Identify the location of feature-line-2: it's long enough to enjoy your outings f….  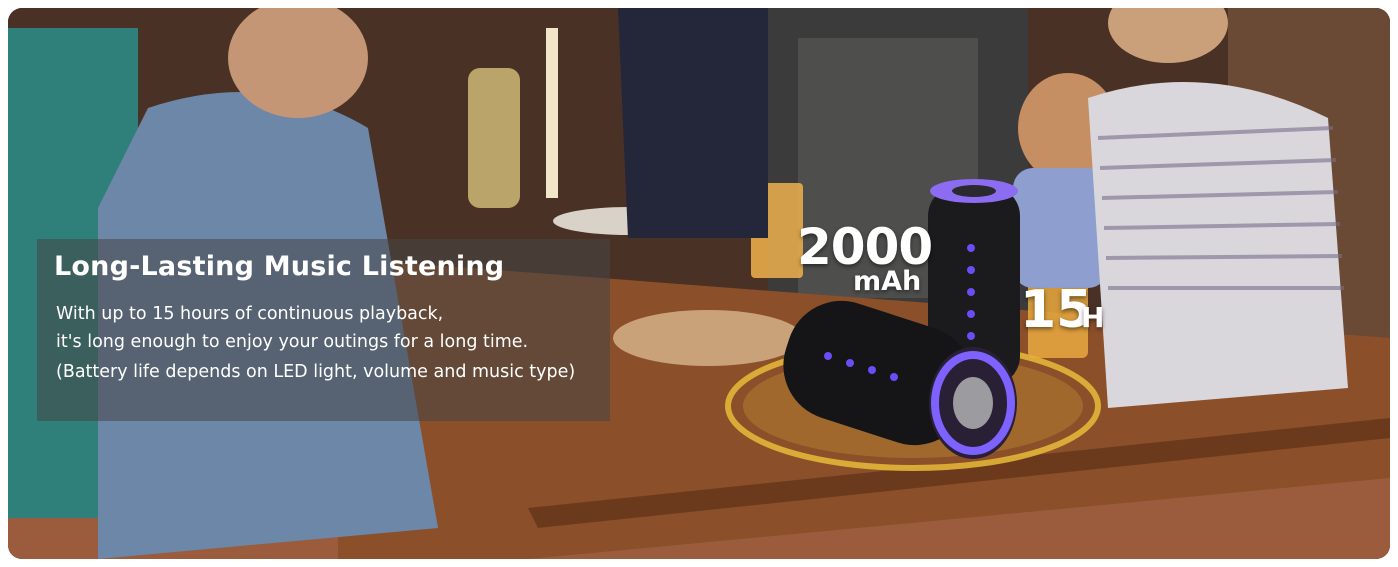
(292, 342).